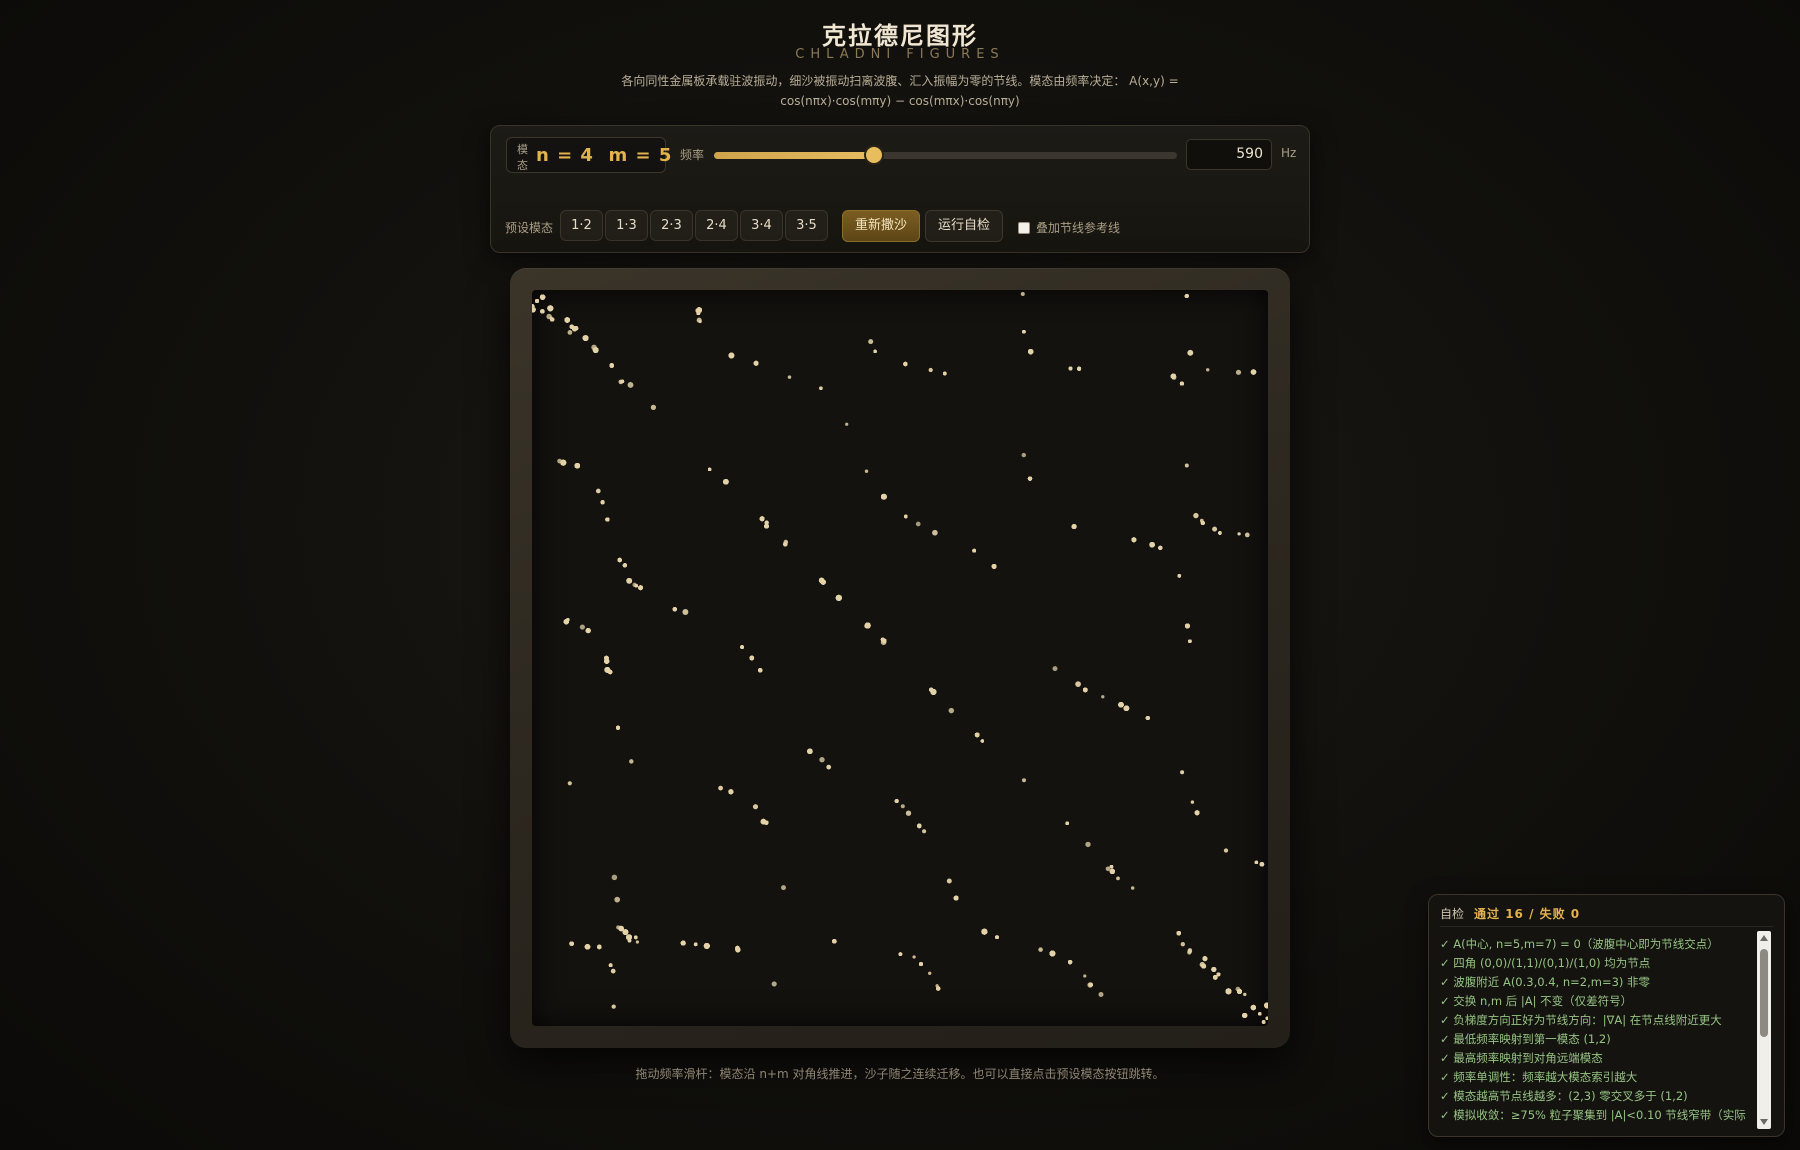 The width and height of the screenshot is (1800, 1150). Describe the element at coordinates (964, 226) in the screenshot. I see `run-selftest-button: 运行自检` at that location.